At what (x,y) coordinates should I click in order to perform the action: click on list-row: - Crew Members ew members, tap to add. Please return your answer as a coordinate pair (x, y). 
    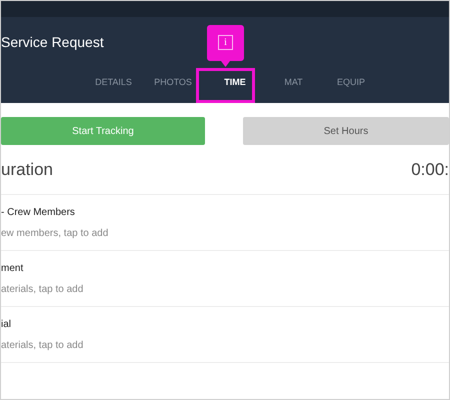
    Looking at the image, I should click on (225, 223).